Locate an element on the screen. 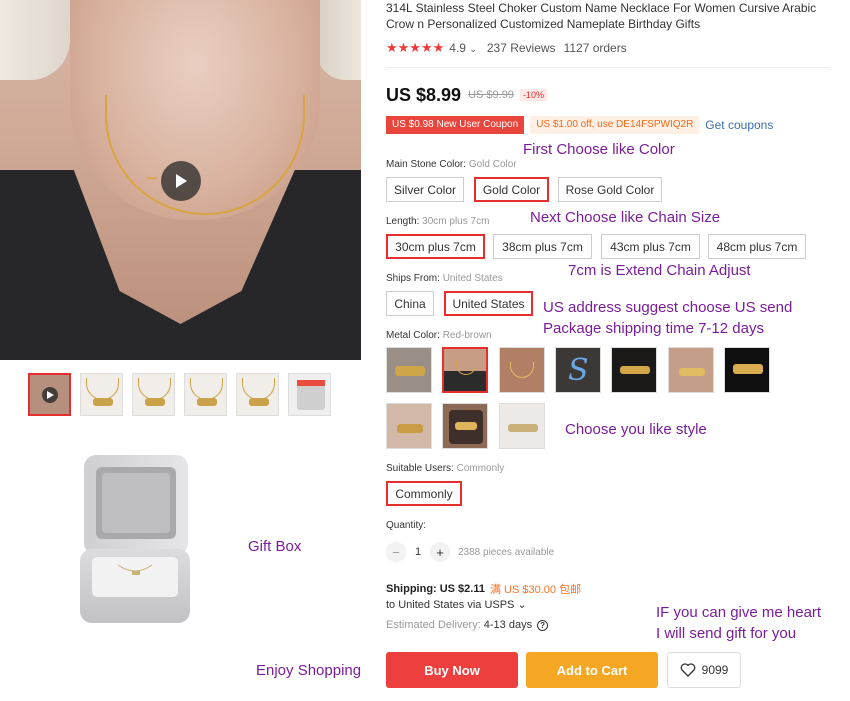 The height and width of the screenshot is (701, 850). annotation-us-address: US address suggest choose US send is located at coordinates (668, 307).